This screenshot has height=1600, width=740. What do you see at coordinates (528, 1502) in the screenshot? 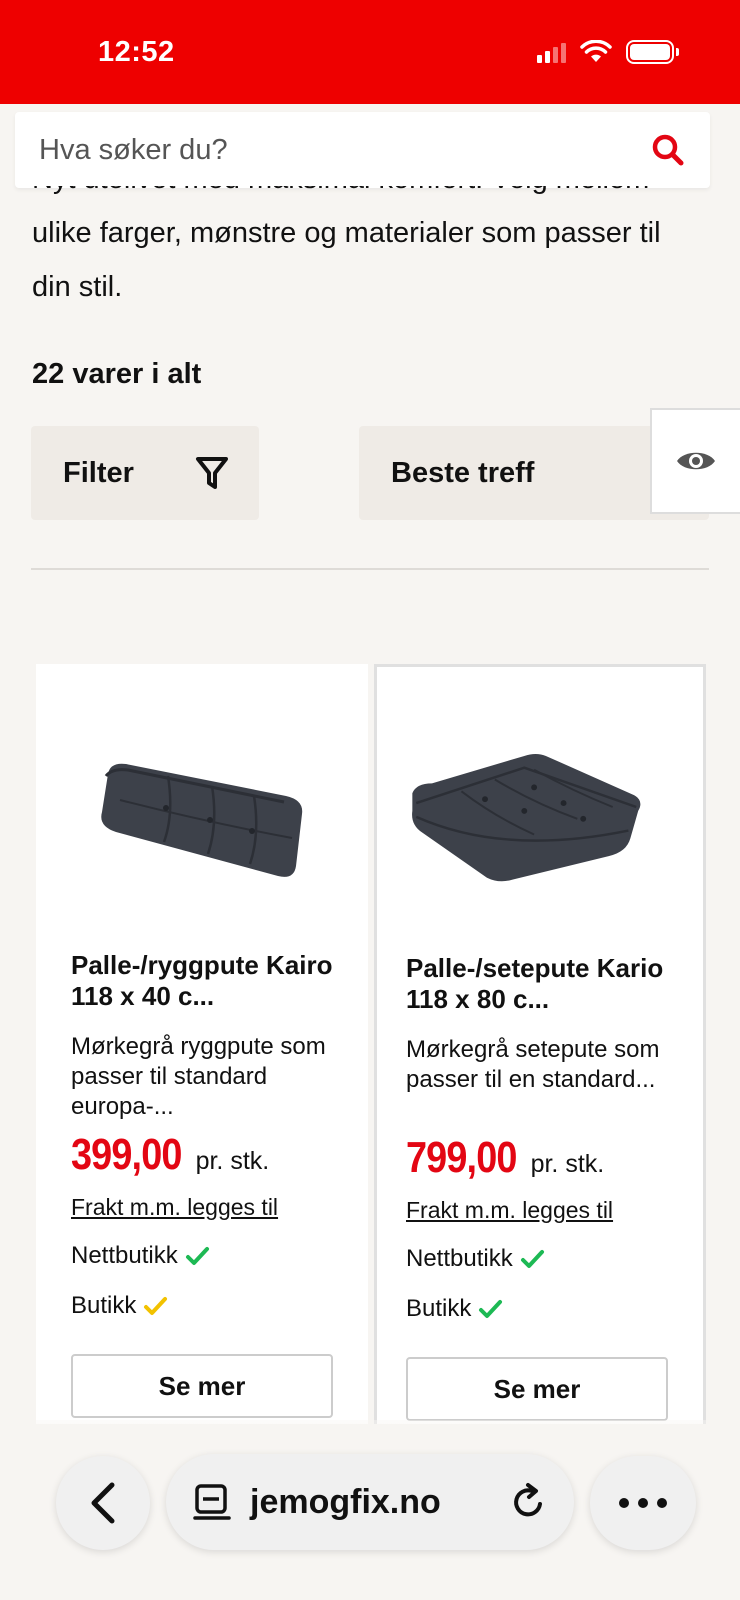
I see `reload-icon` at bounding box center [528, 1502].